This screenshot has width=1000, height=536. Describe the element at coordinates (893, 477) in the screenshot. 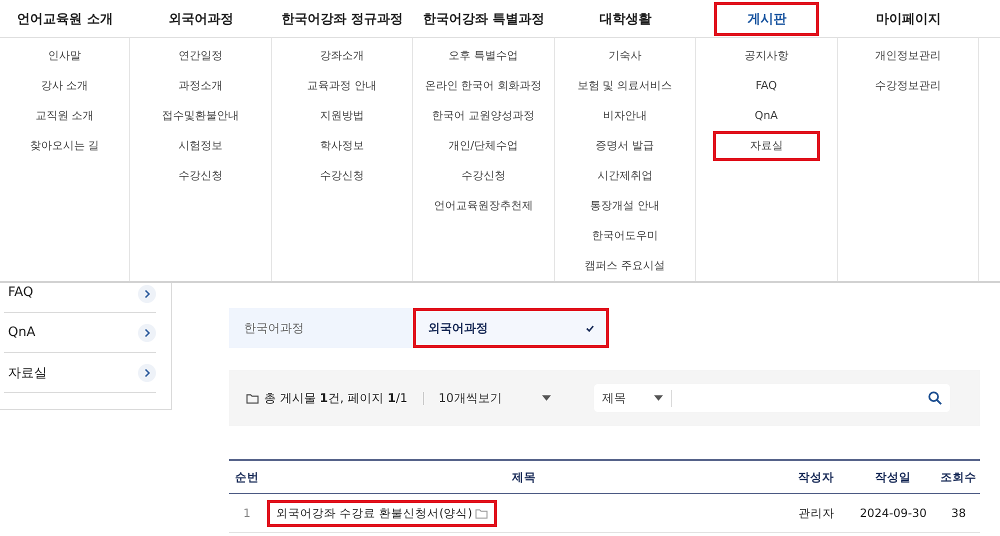

I see `column-header: 작성일` at that location.